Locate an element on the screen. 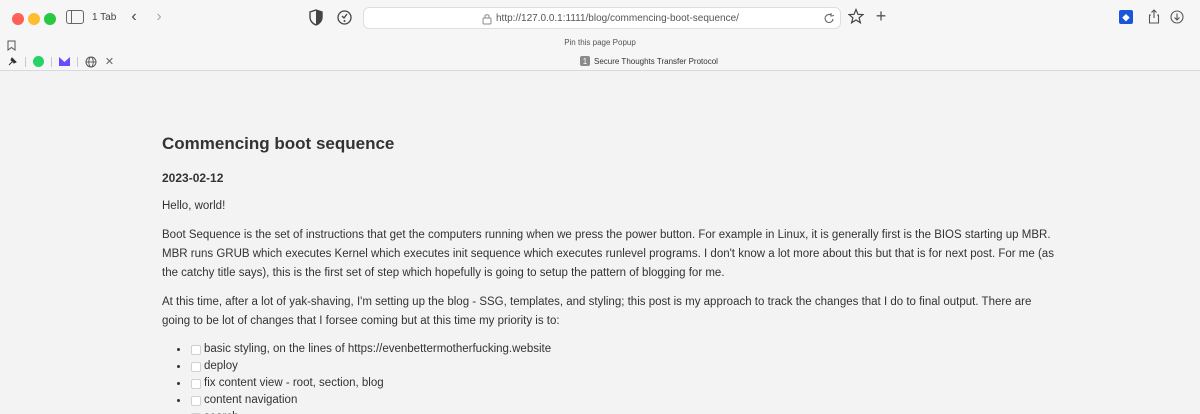  forward-icon: › is located at coordinates (159, 17).